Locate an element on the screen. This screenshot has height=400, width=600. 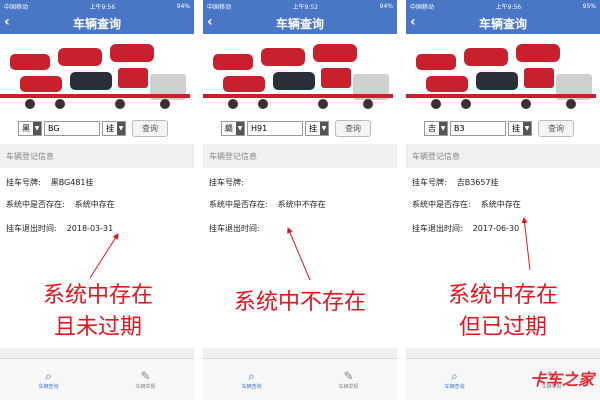
caption-line: 且未过期 is located at coordinates (97, 327).